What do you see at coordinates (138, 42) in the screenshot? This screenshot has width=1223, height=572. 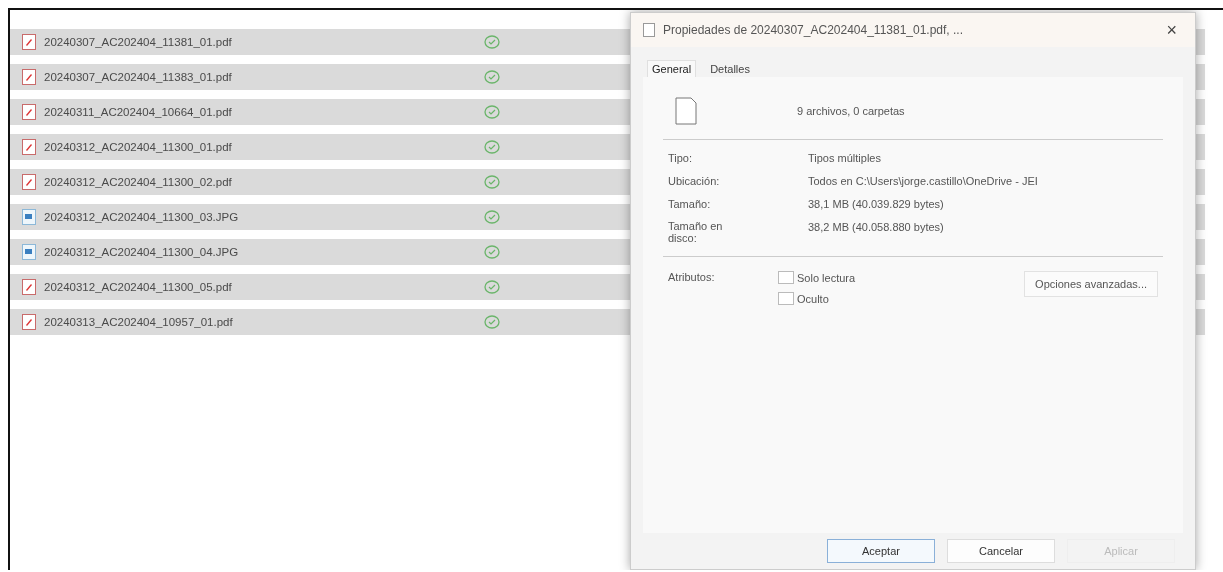 I see `file-name: 20240307_AC202404_11381_01.pdf` at bounding box center [138, 42].